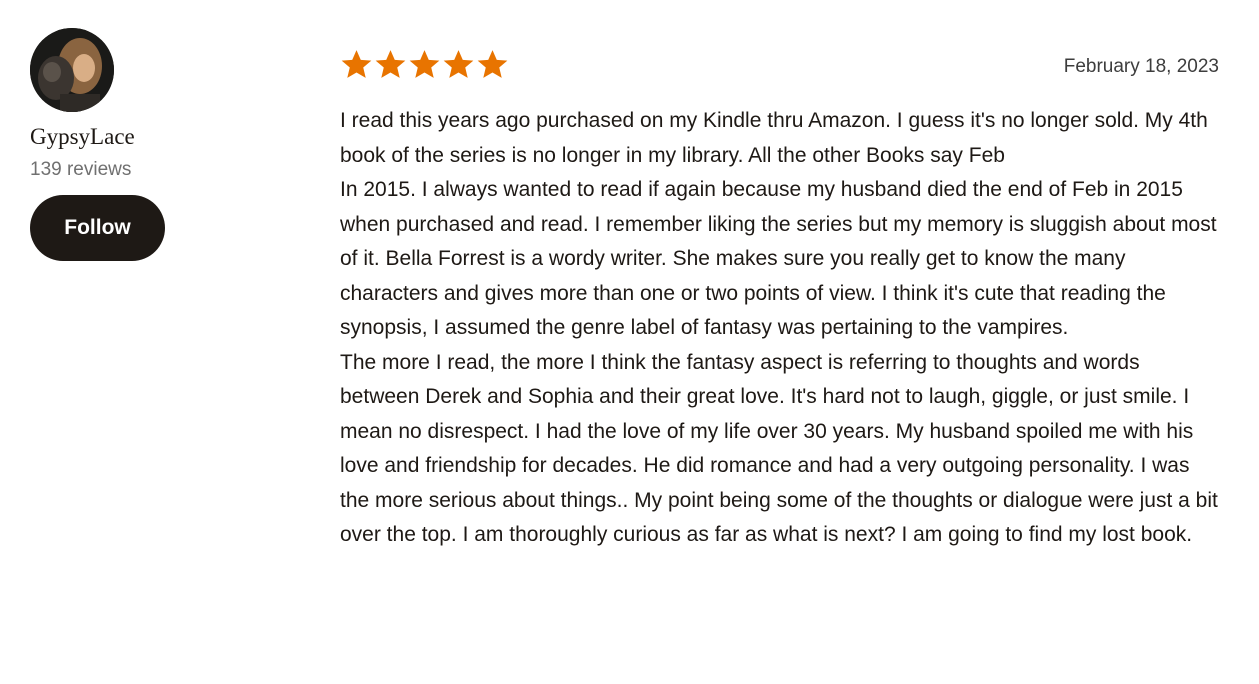 This screenshot has height=684, width=1259. I want to click on reviewer-panel: GypsyLace 139 reviews Follow, so click(160, 144).